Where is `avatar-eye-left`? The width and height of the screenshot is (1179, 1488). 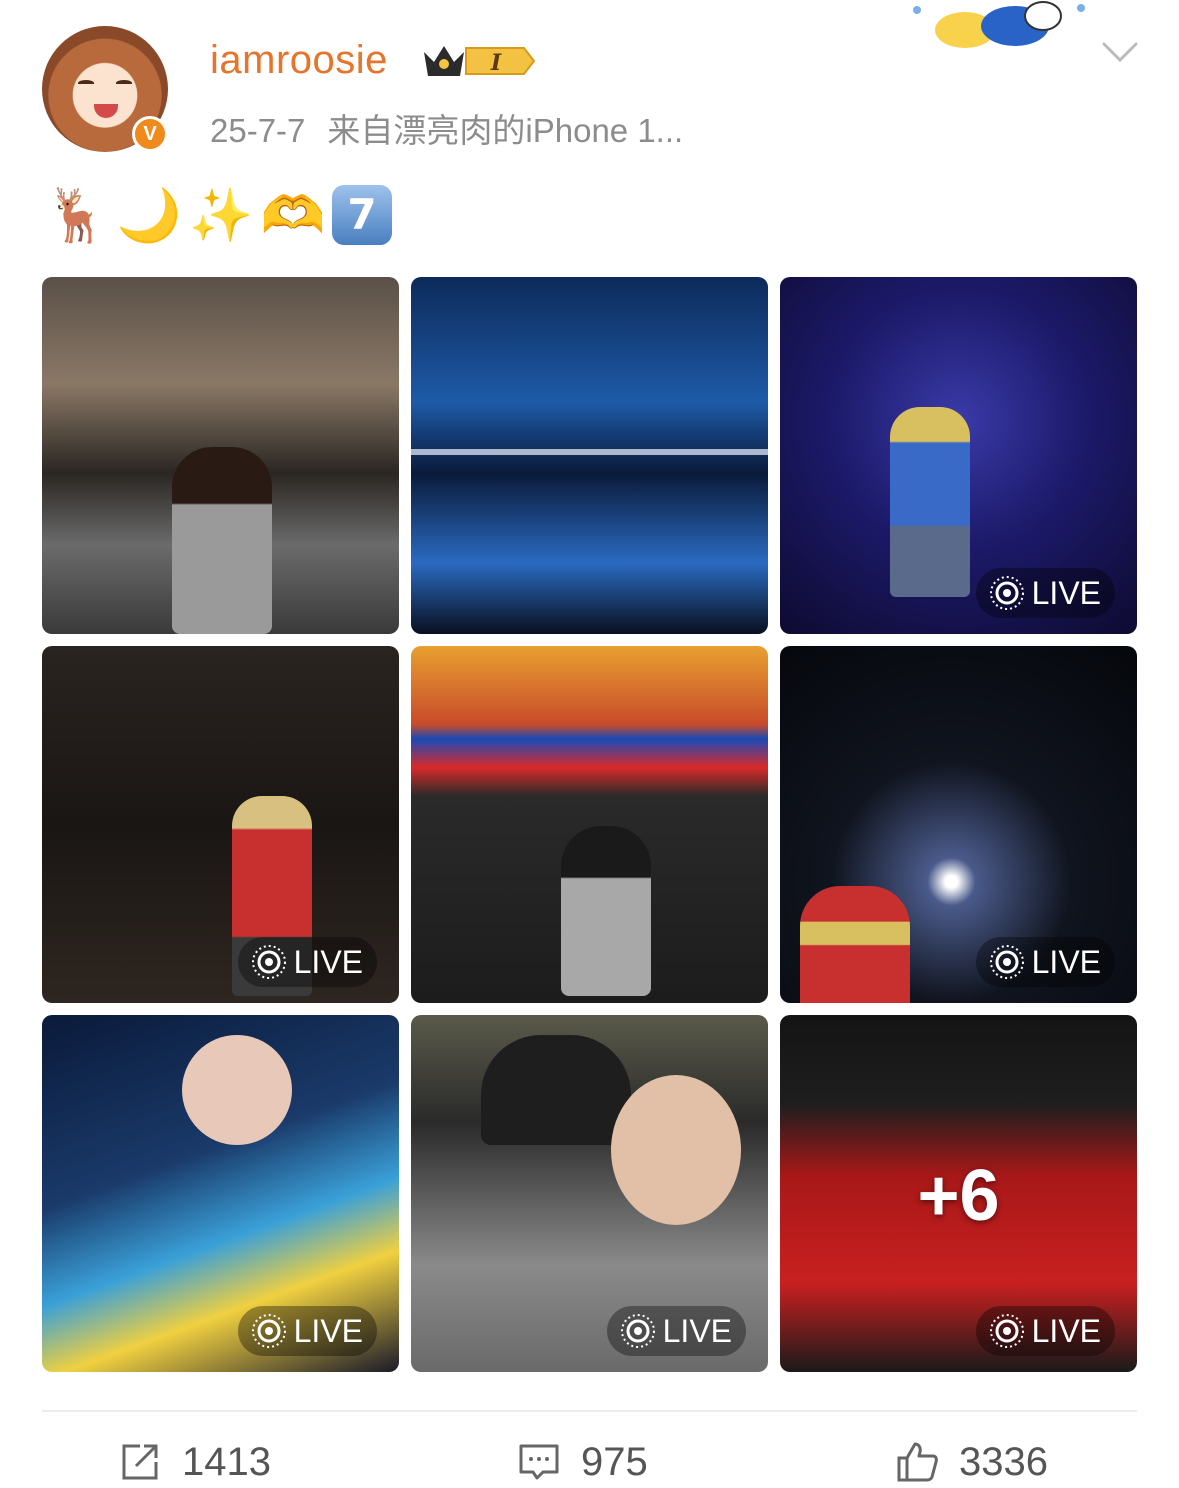
avatar-eye-left is located at coordinates (86, 83).